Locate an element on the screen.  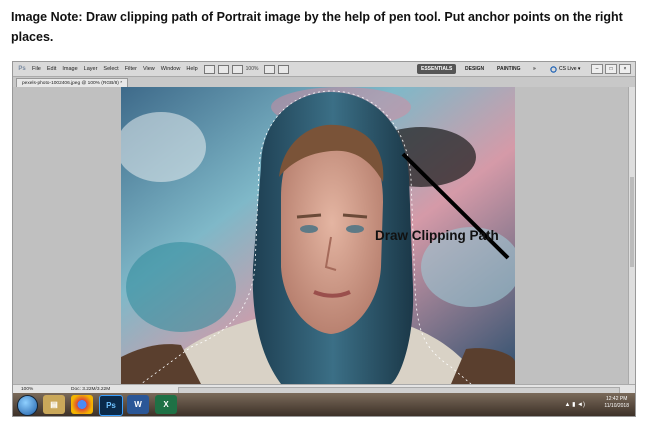
minimize-button: – is located at coordinates (597, 69).